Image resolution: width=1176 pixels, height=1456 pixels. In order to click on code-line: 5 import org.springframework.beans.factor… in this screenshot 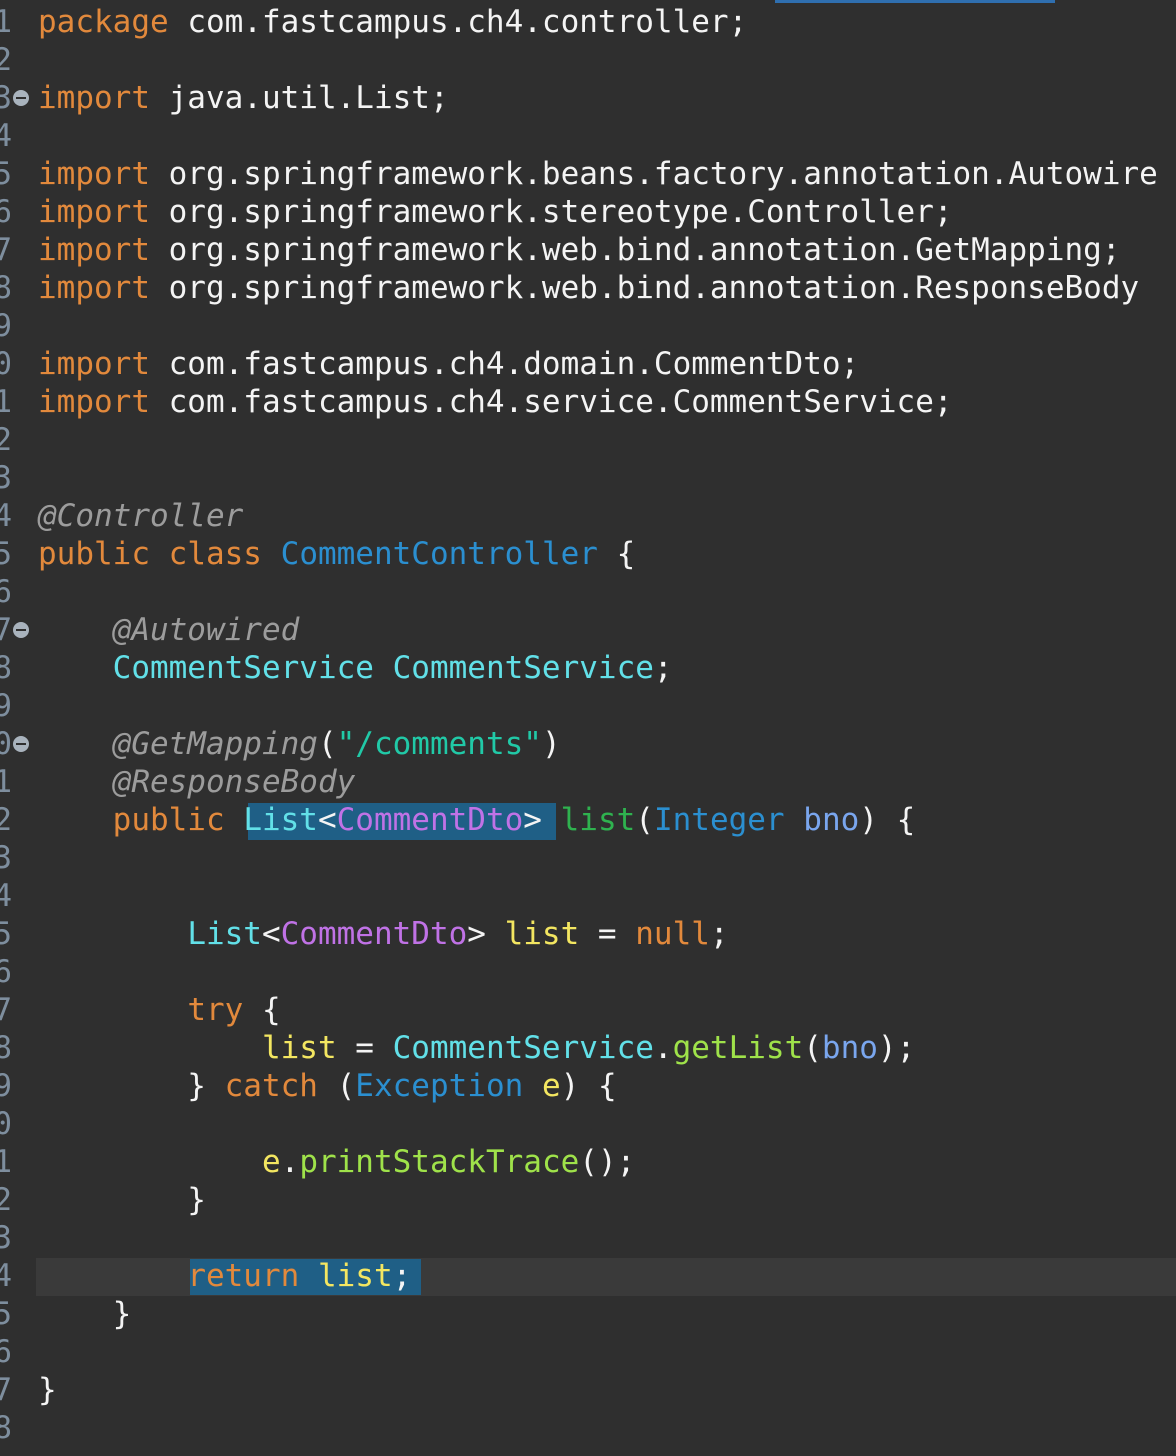, I will do `click(588, 174)`.